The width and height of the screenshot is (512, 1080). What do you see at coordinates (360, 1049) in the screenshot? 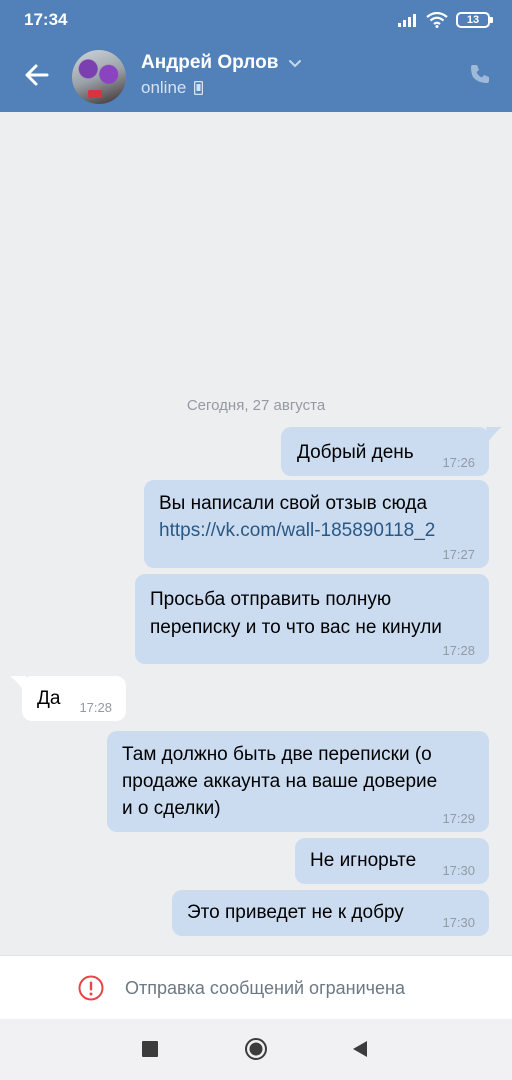
I see `triangle-back-icon` at bounding box center [360, 1049].